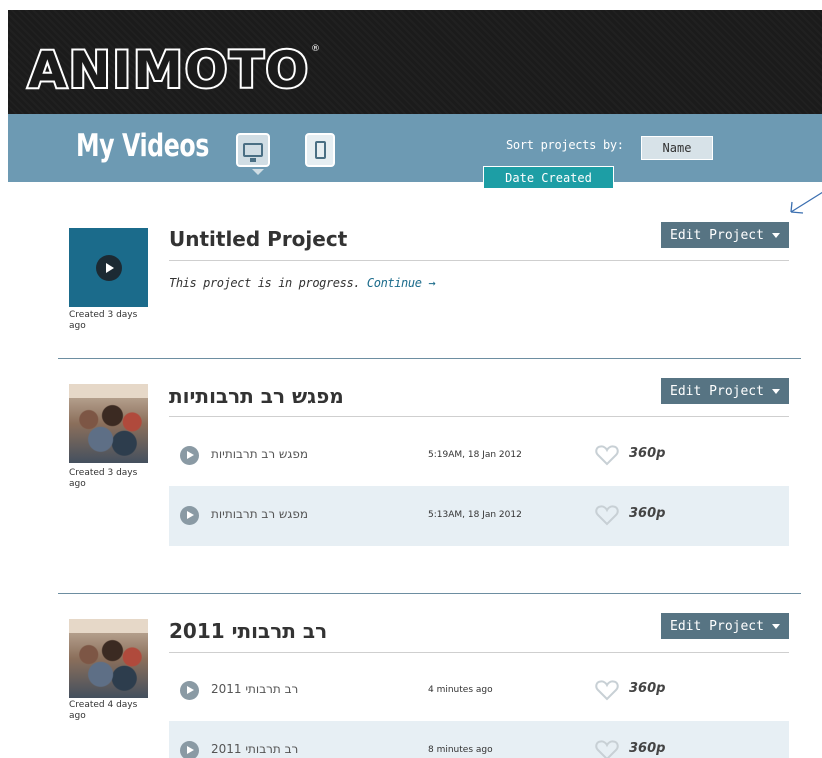 Image resolution: width=822 pixels, height=758 pixels. What do you see at coordinates (168, 70) in the screenshot?
I see `logo-text: ANIMOTO` at bounding box center [168, 70].